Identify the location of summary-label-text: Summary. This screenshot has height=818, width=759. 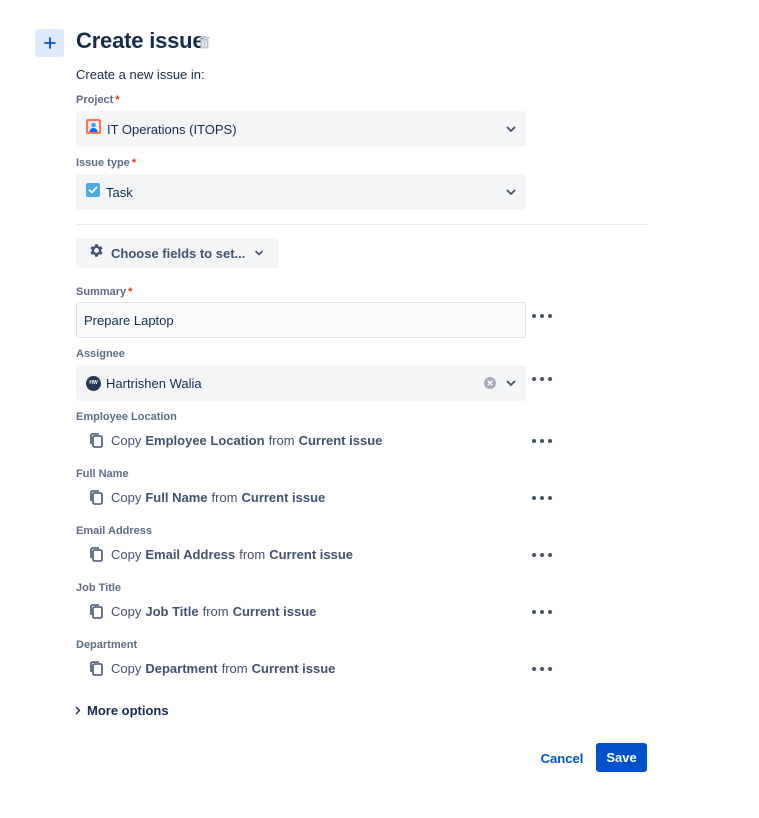
(101, 292).